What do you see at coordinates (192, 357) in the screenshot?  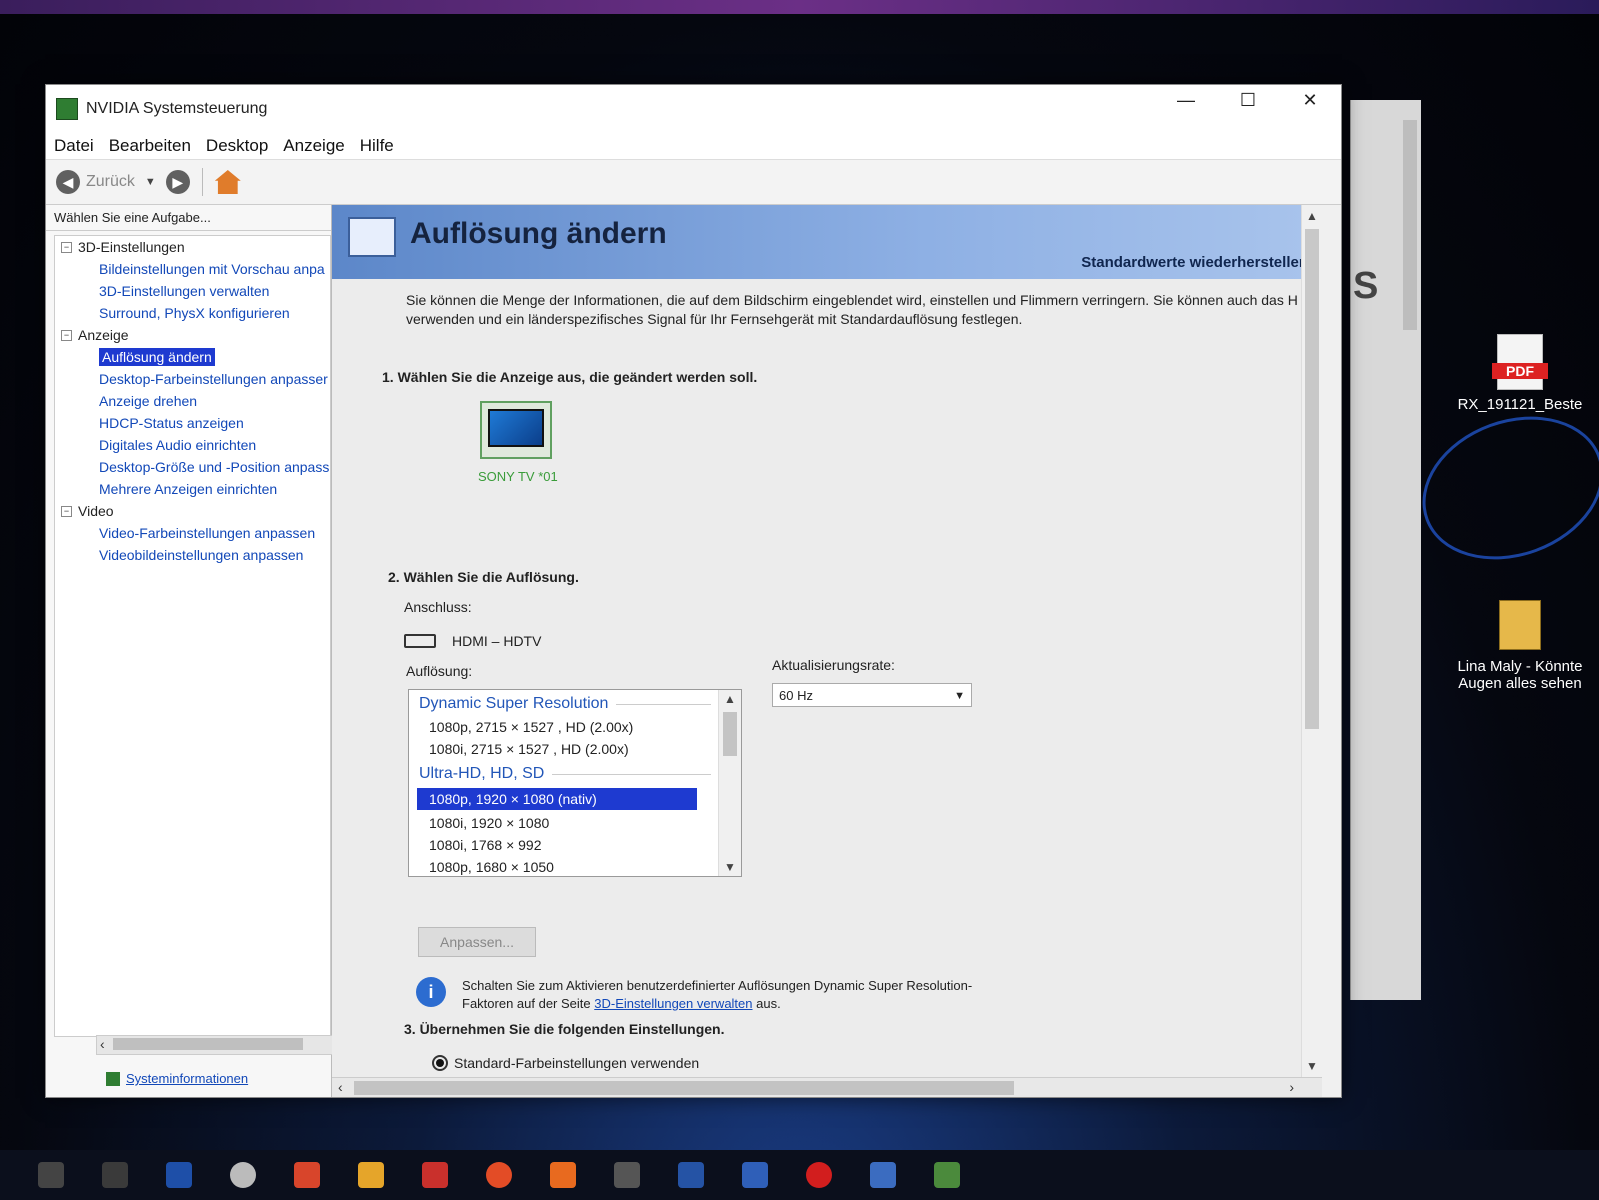 I see `tree-item-aufloesung: Auflösung ändern` at bounding box center [192, 357].